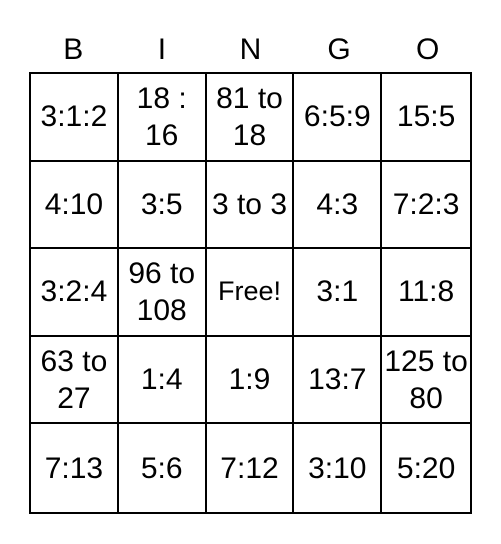 This screenshot has width=501, height=544. What do you see at coordinates (338, 380) in the screenshot?
I see `bingo-cell: 13:7` at bounding box center [338, 380].